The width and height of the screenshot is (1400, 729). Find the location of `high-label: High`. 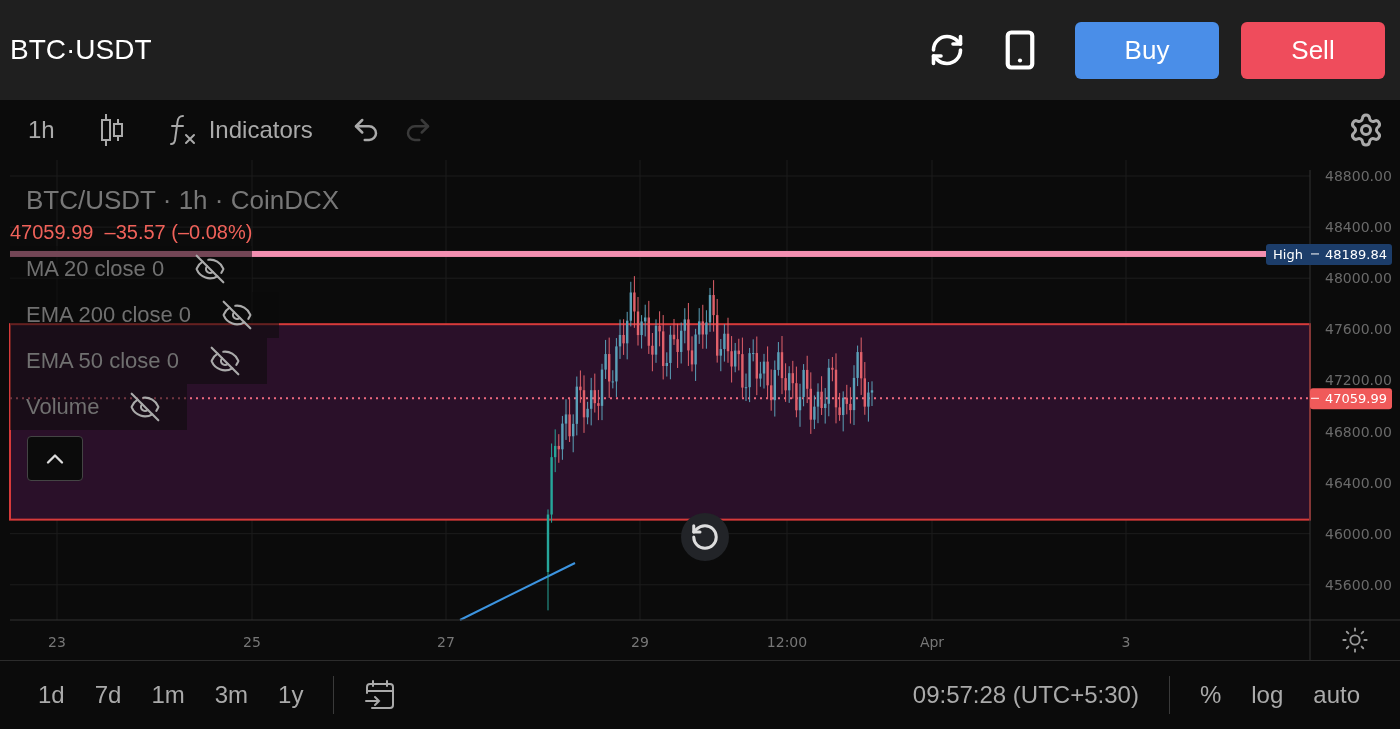

high-label: High is located at coordinates (1288, 254).